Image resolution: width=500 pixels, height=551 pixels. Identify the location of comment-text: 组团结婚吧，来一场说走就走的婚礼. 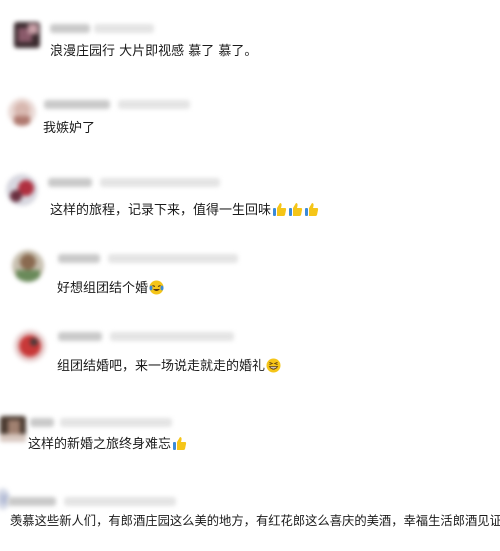
(169, 367).